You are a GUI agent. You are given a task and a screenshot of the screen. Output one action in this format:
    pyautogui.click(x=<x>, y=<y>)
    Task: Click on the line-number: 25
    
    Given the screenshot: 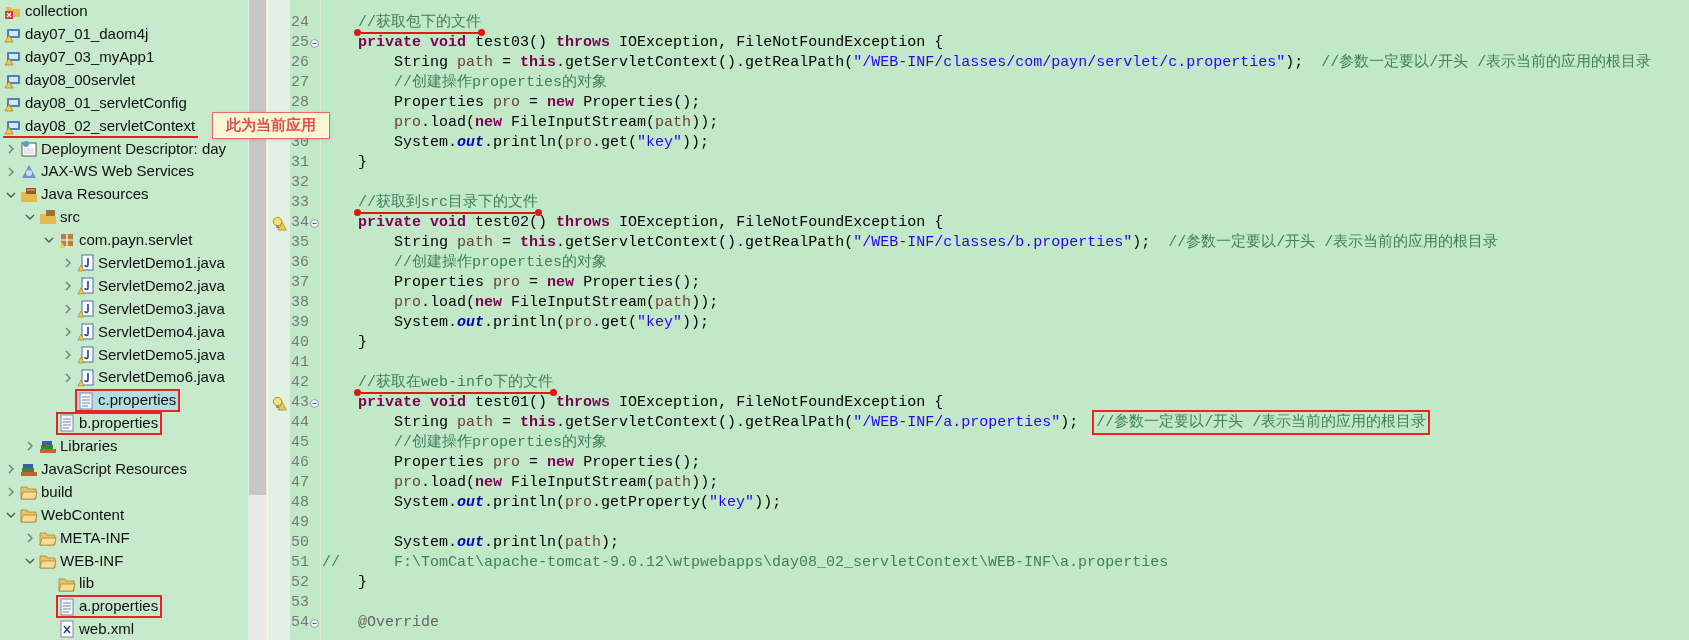 What is the action you would take?
    pyautogui.click(x=300, y=42)
    